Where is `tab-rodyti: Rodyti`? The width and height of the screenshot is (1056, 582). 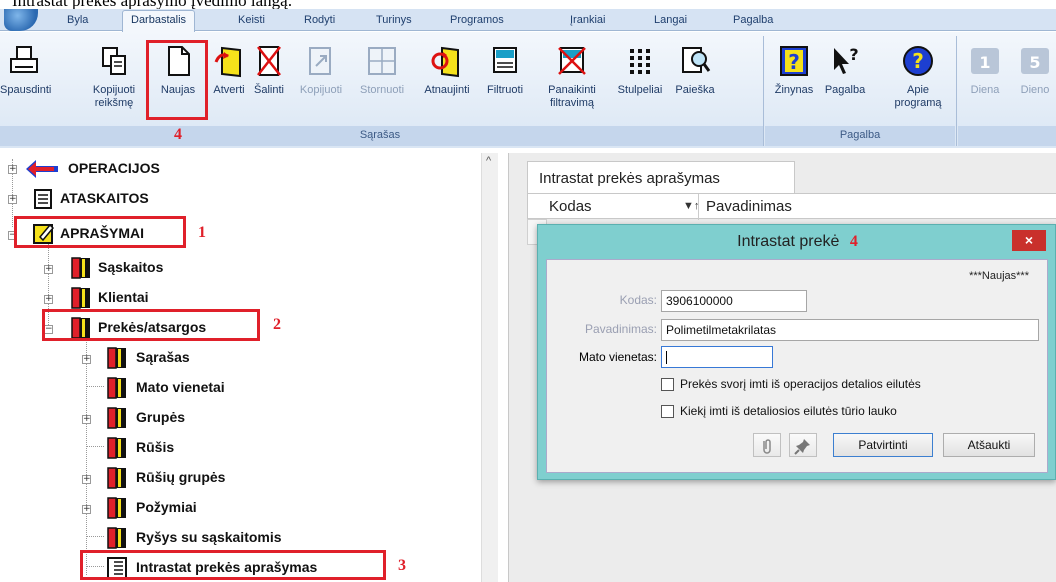 tab-rodyti: Rodyti is located at coordinates (319, 20).